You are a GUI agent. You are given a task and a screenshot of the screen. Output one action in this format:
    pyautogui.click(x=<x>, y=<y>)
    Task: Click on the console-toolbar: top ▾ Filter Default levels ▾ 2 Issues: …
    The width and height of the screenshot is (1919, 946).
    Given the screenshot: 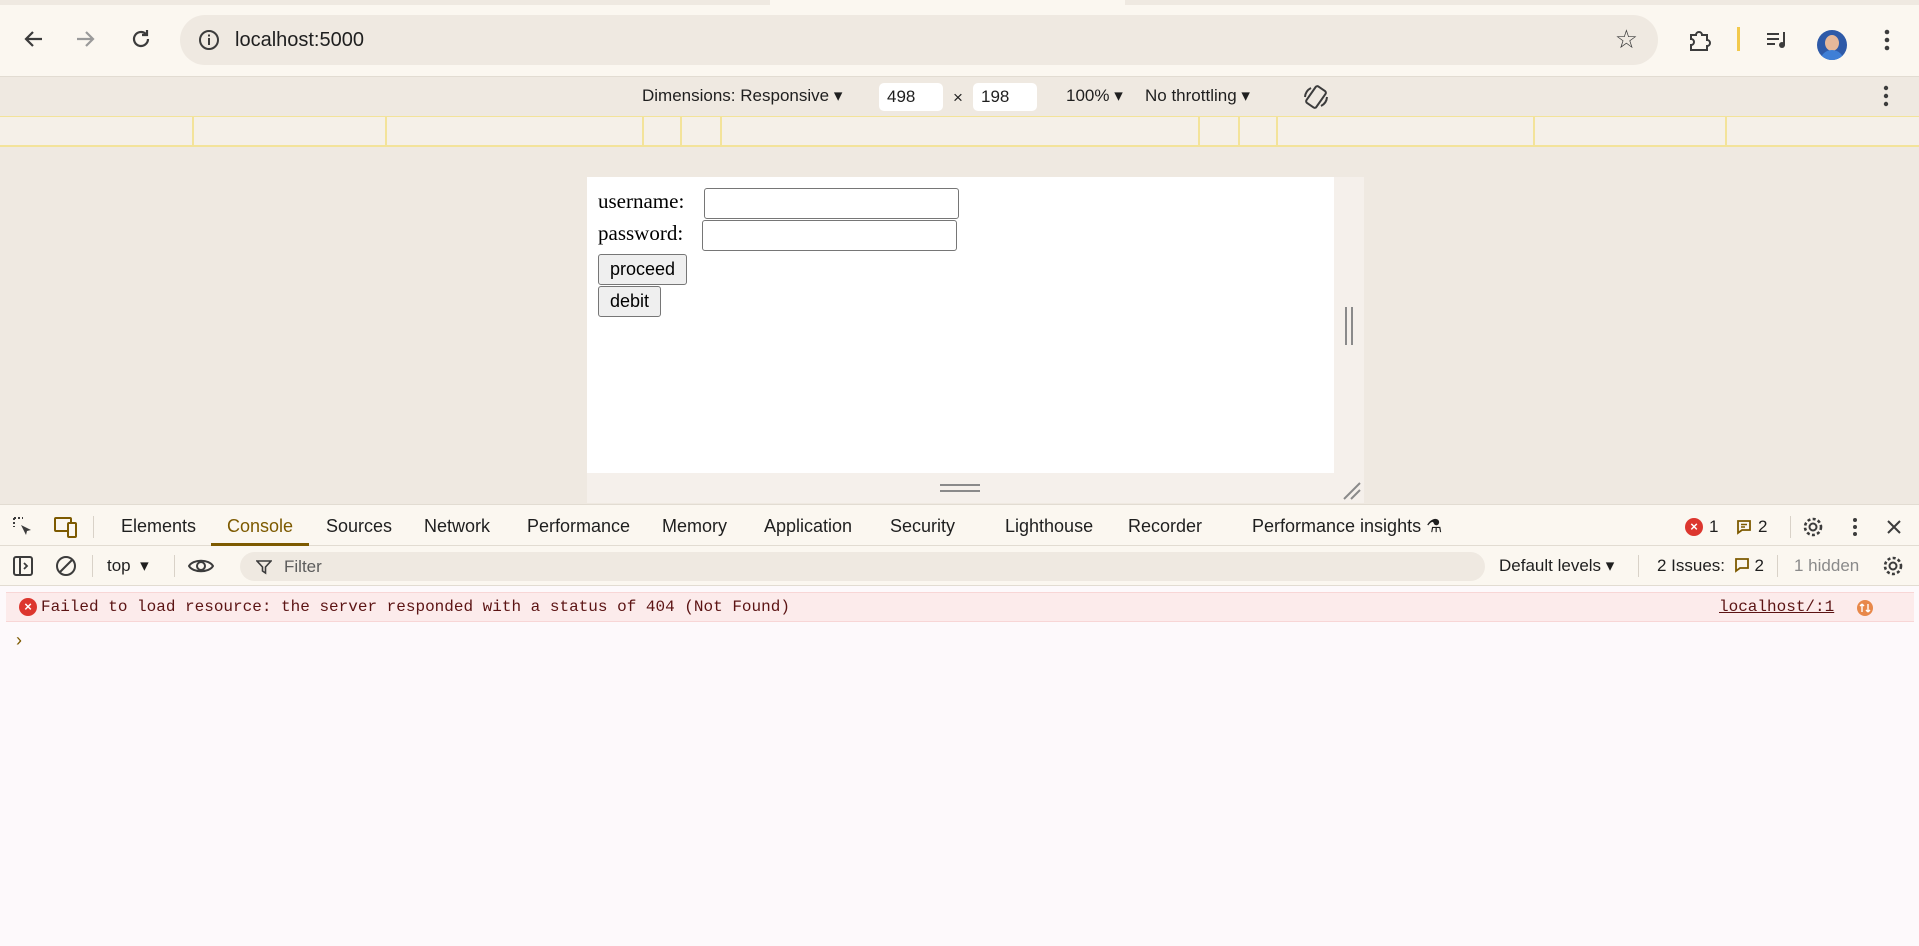 What is the action you would take?
    pyautogui.click(x=959, y=566)
    